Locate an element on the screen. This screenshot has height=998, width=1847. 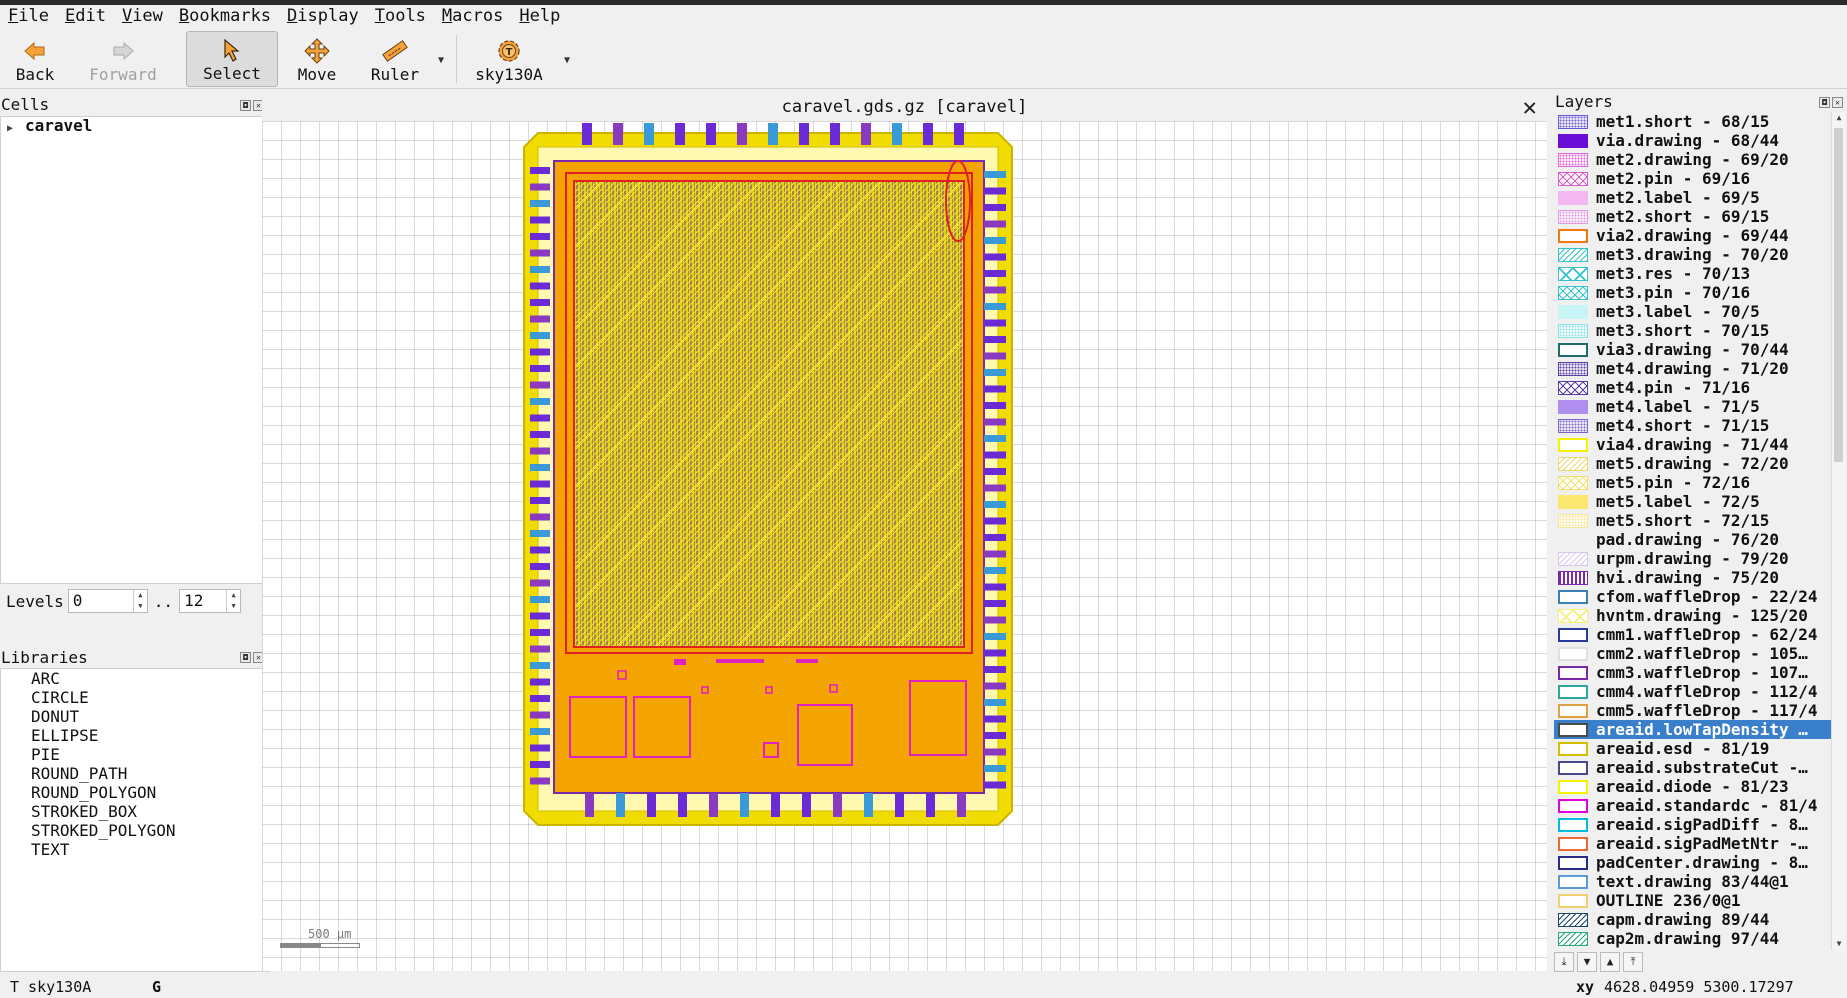
layer-row: met1.short - 68/15 is located at coordinates (1692, 121).